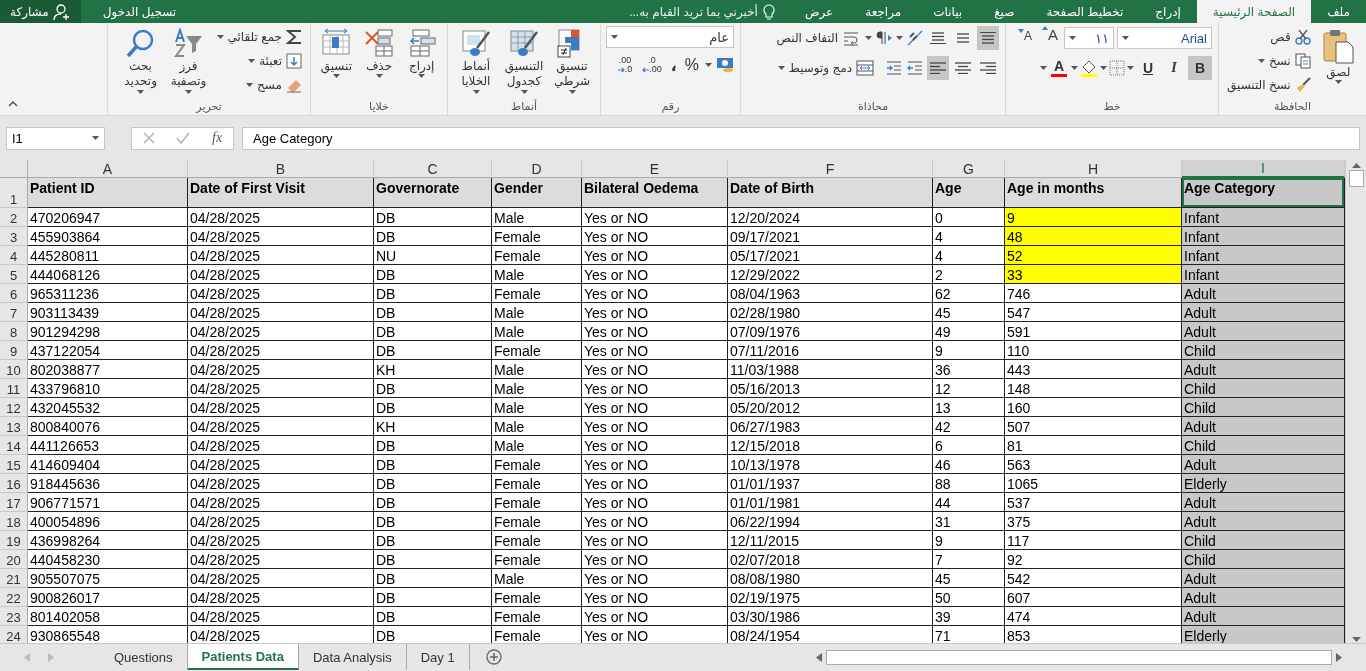 The height and width of the screenshot is (671, 1366). I want to click on bold-button: B, so click(1200, 68).